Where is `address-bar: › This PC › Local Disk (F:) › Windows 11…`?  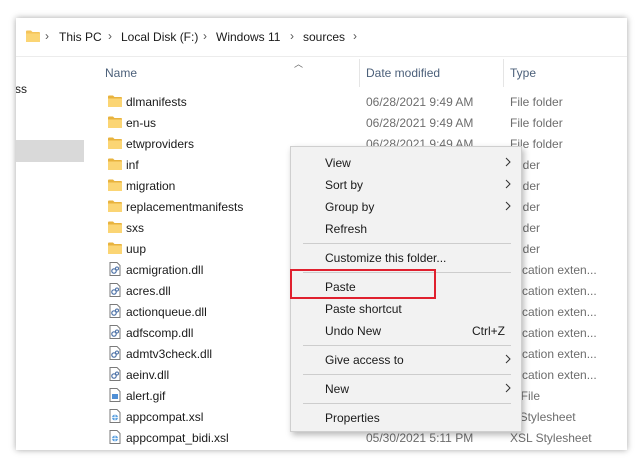
address-bar: › This PC › Local Disk (F:) › Windows 11… is located at coordinates (321, 37).